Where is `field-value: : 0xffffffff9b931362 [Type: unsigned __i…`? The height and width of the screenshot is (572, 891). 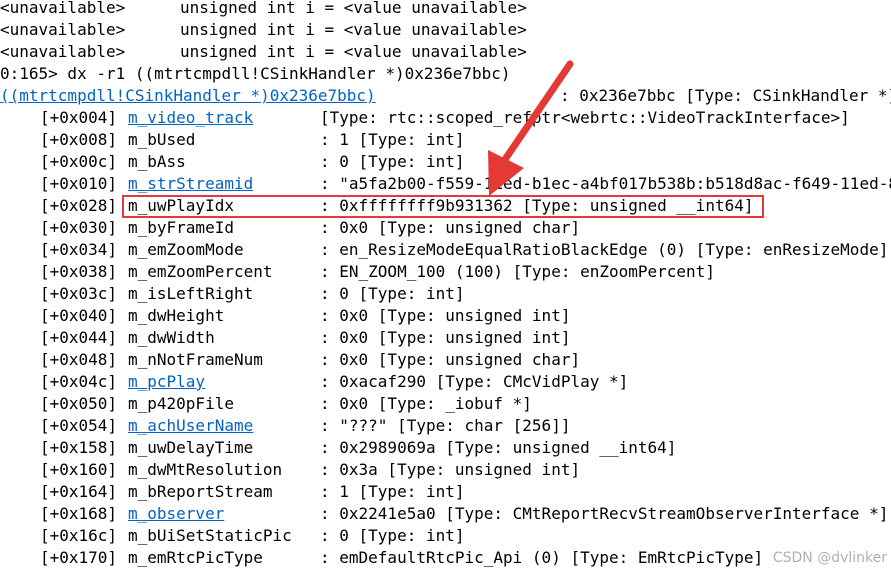 field-value: : 0xffffffff9b931362 [Type: unsigned __i… is located at coordinates (537, 205).